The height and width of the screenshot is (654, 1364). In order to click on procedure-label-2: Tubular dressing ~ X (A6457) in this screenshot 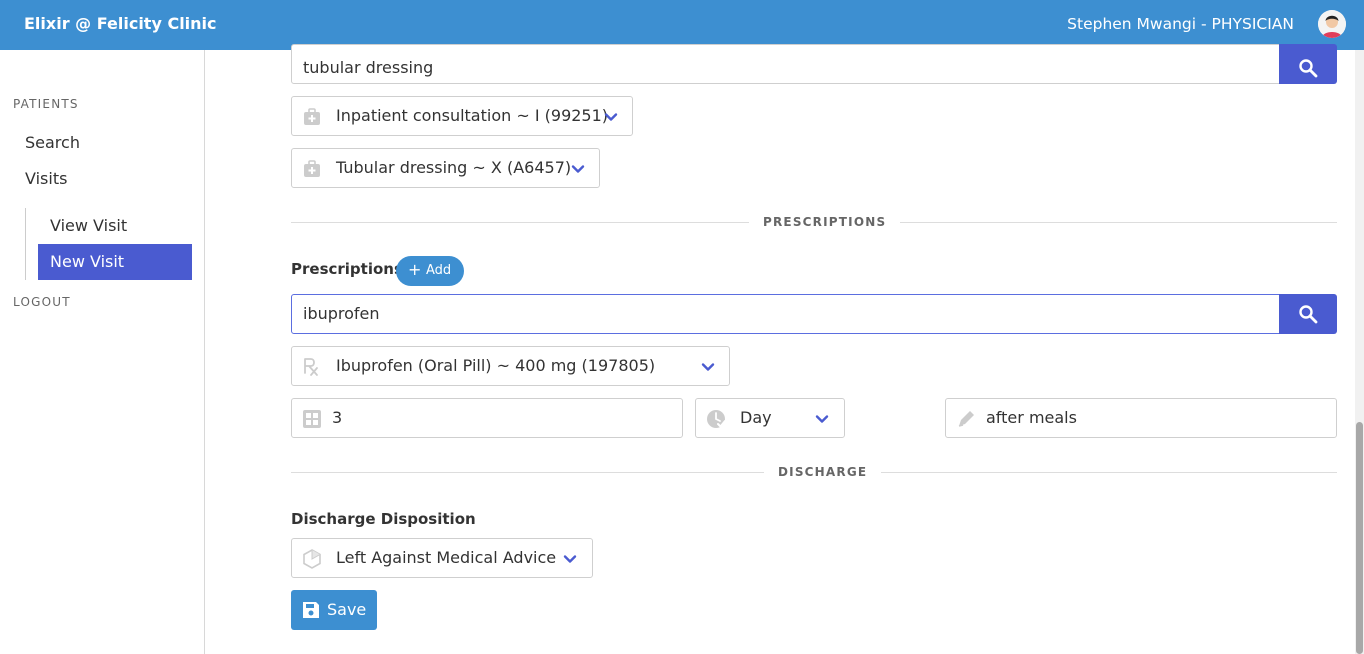, I will do `click(454, 167)`.